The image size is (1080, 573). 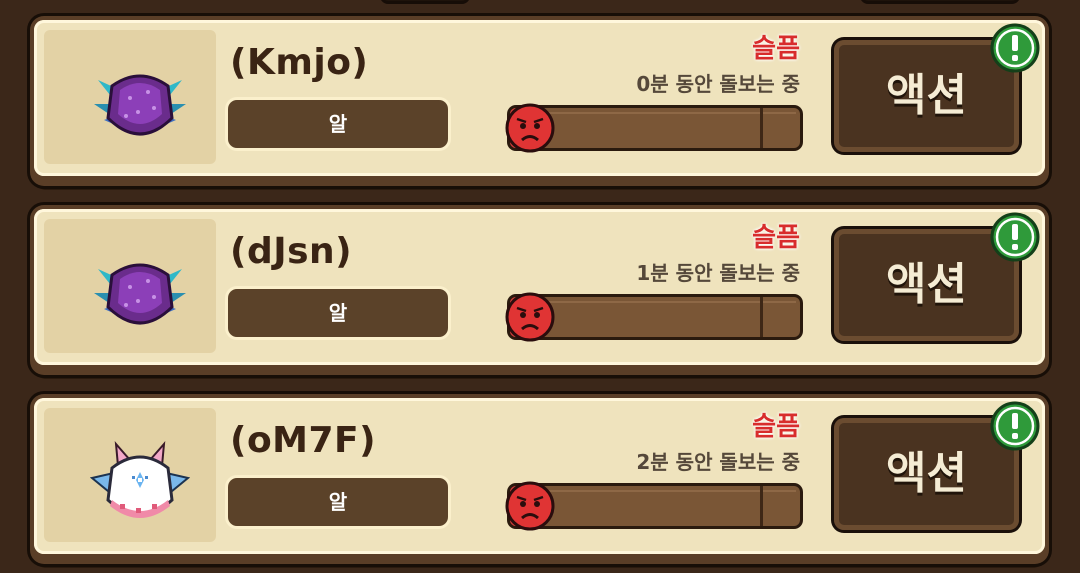 I want to click on previous-action-edge, so click(x=940, y=2).